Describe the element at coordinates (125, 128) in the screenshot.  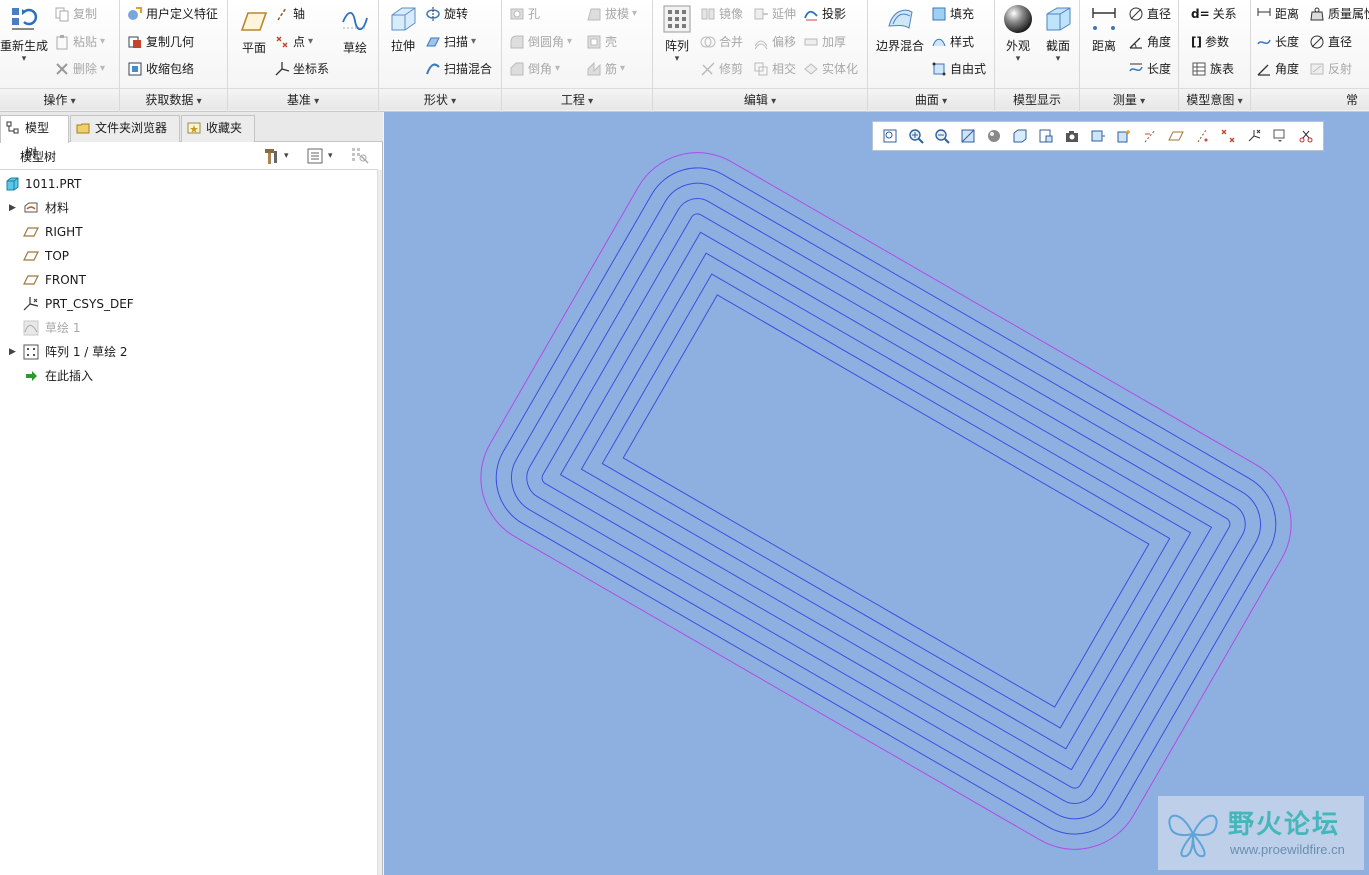
I see `tab-folder-browser: 文件夹浏览器` at that location.